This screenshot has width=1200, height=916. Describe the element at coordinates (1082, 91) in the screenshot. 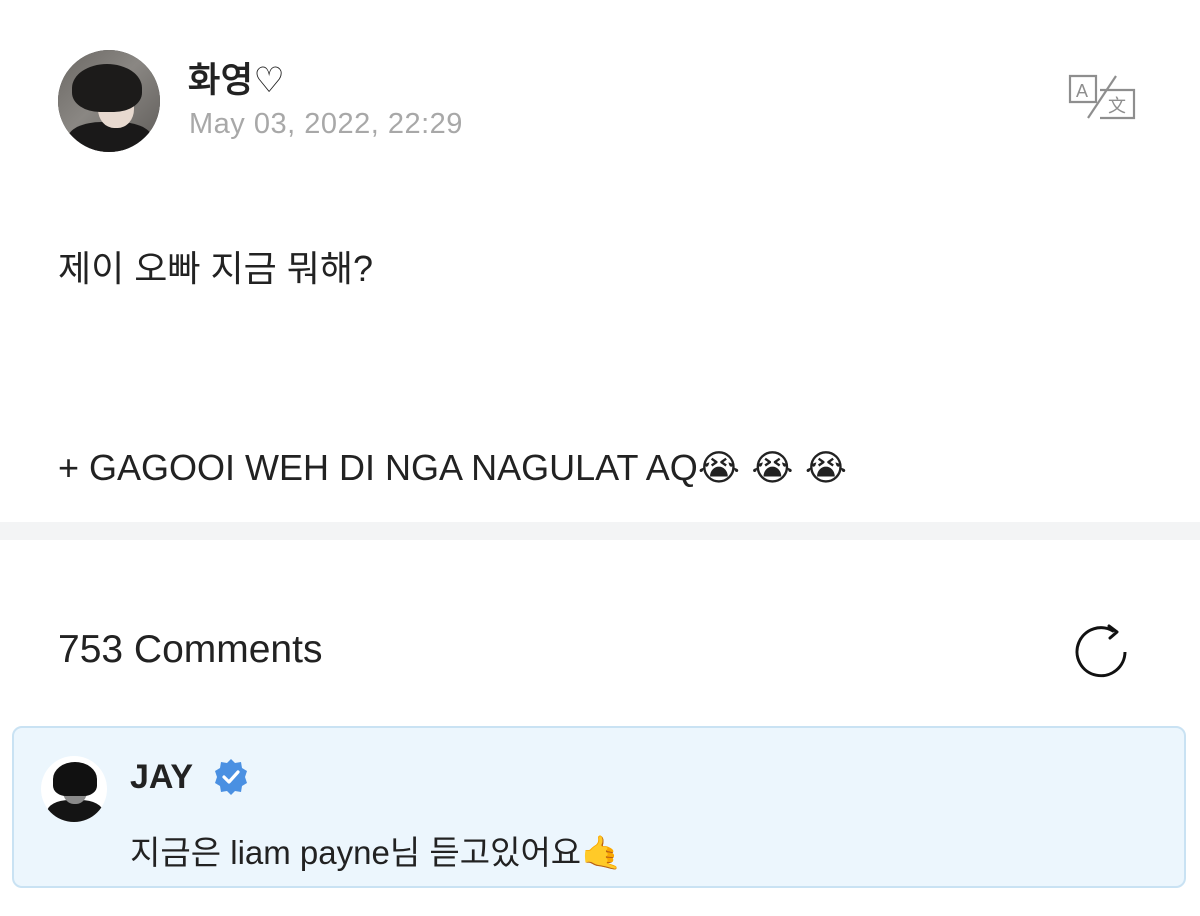

I see `svg-text: A` at that location.